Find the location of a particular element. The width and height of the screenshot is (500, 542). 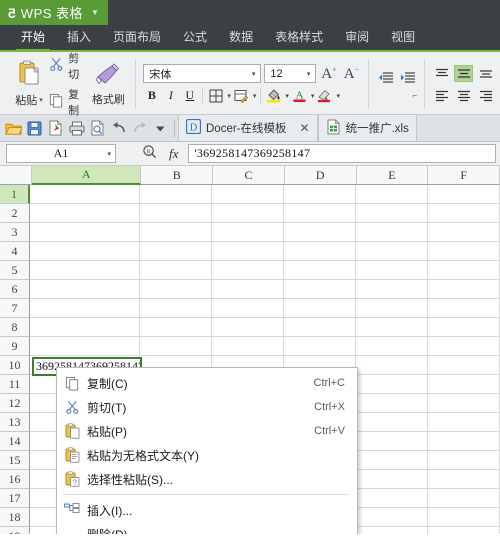

column-header-a: A is located at coordinates (86, 175).